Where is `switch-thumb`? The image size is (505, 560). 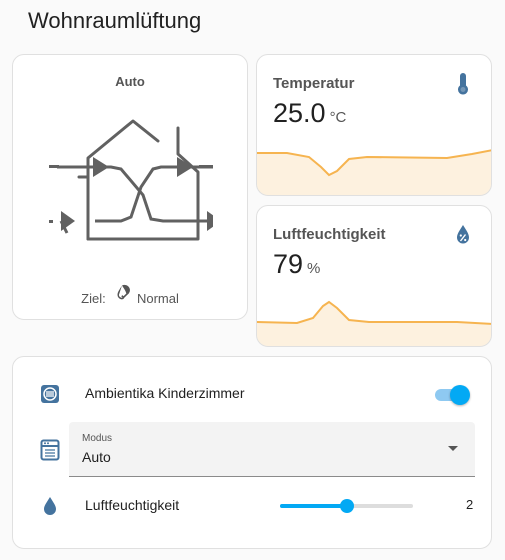 switch-thumb is located at coordinates (460, 395).